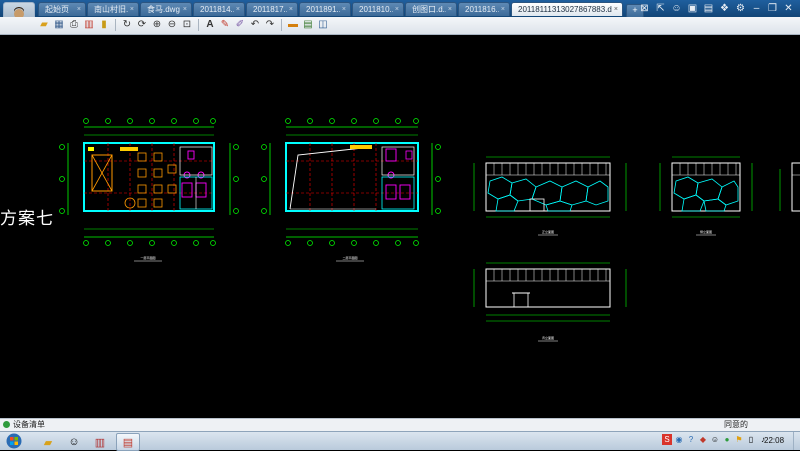 This screenshot has width=800, height=451. What do you see at coordinates (351, 190) in the screenshot?
I see `upper-floor-plan: 二层平面图` at bounding box center [351, 190].